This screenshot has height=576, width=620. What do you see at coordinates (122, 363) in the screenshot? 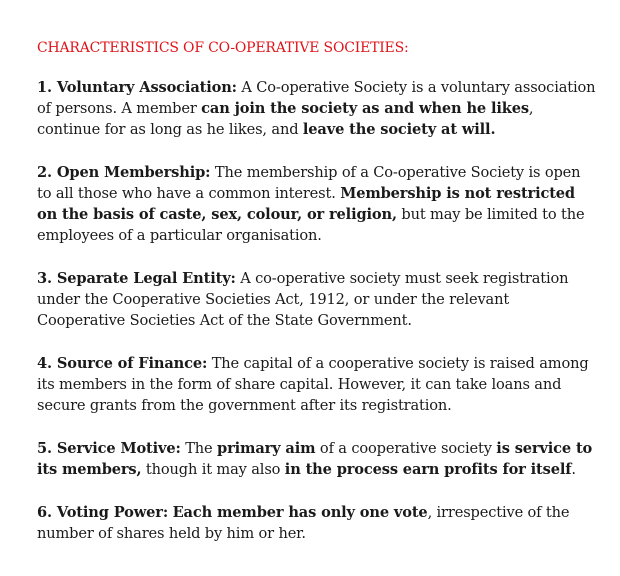
I see `point-title: 4. Source of Finance:` at bounding box center [122, 363].